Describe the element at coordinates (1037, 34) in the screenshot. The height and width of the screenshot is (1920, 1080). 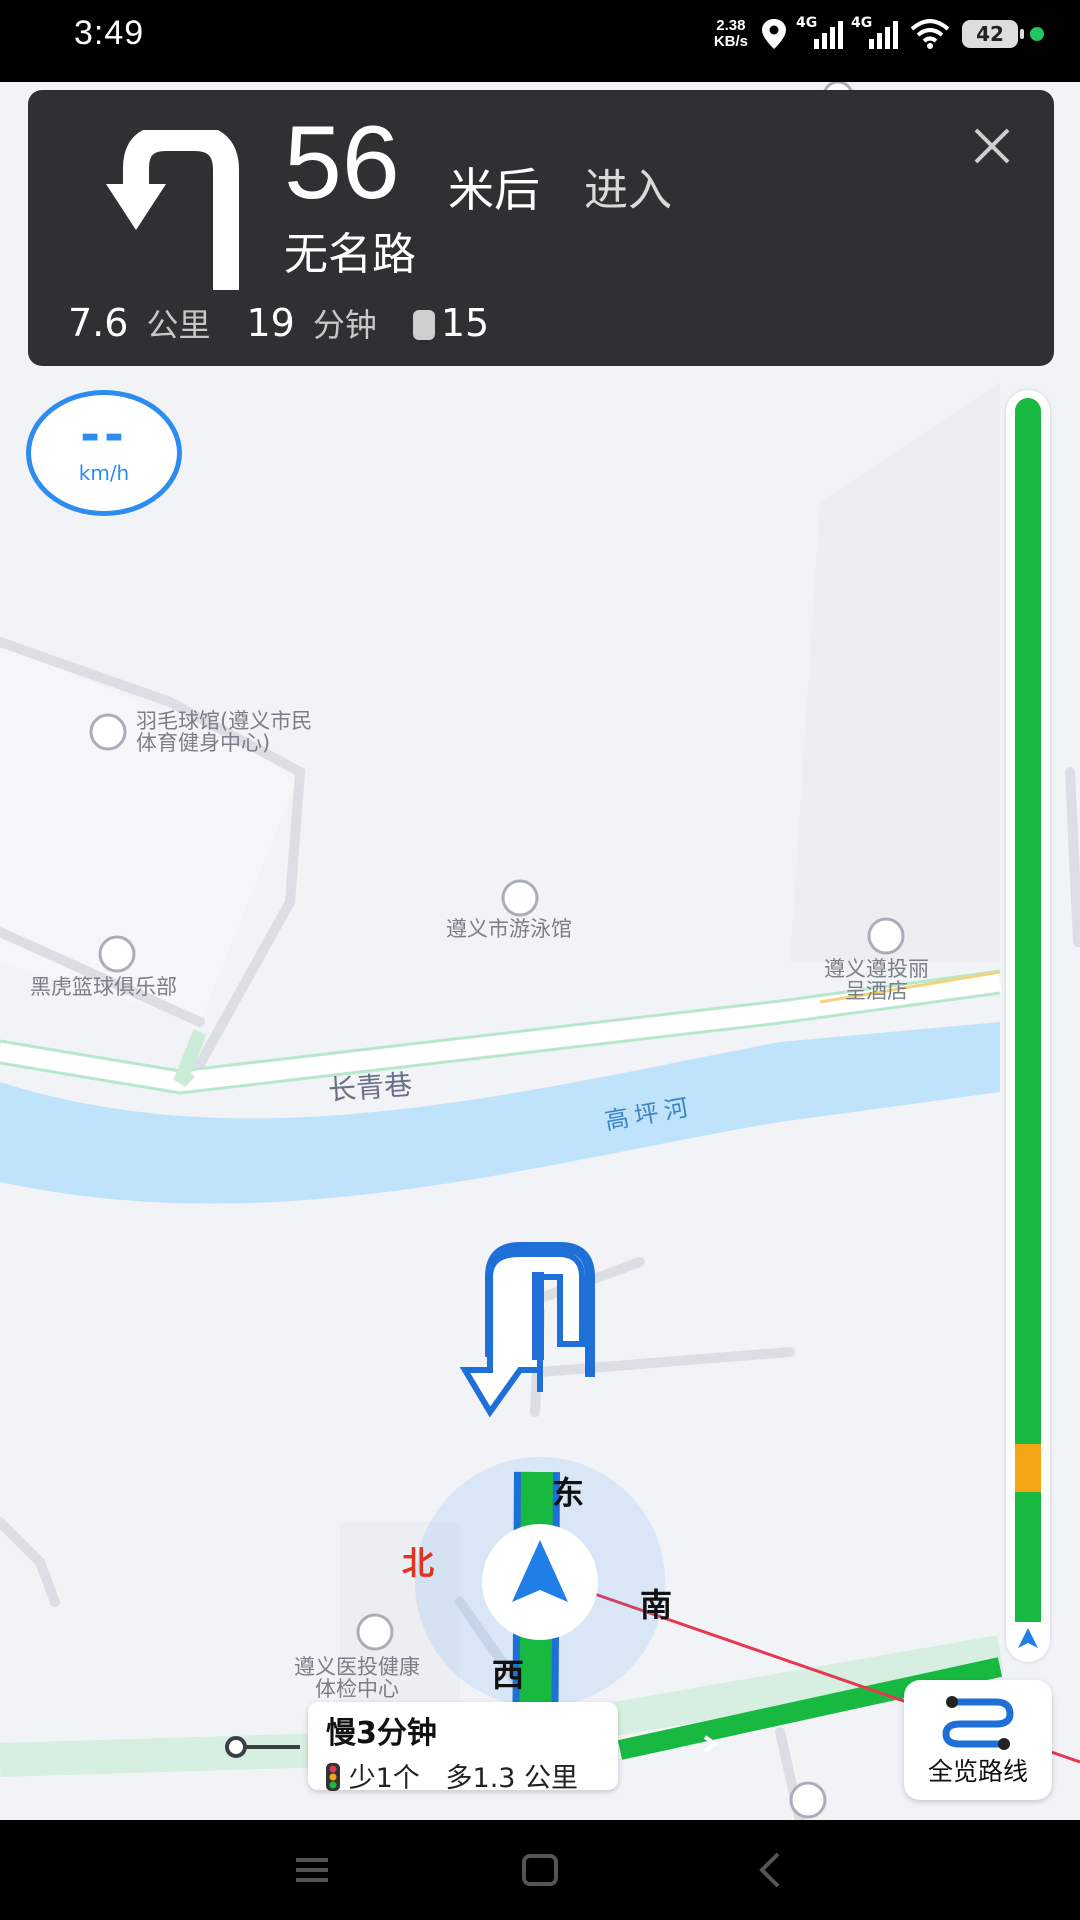
I see `privacy-dot` at that location.